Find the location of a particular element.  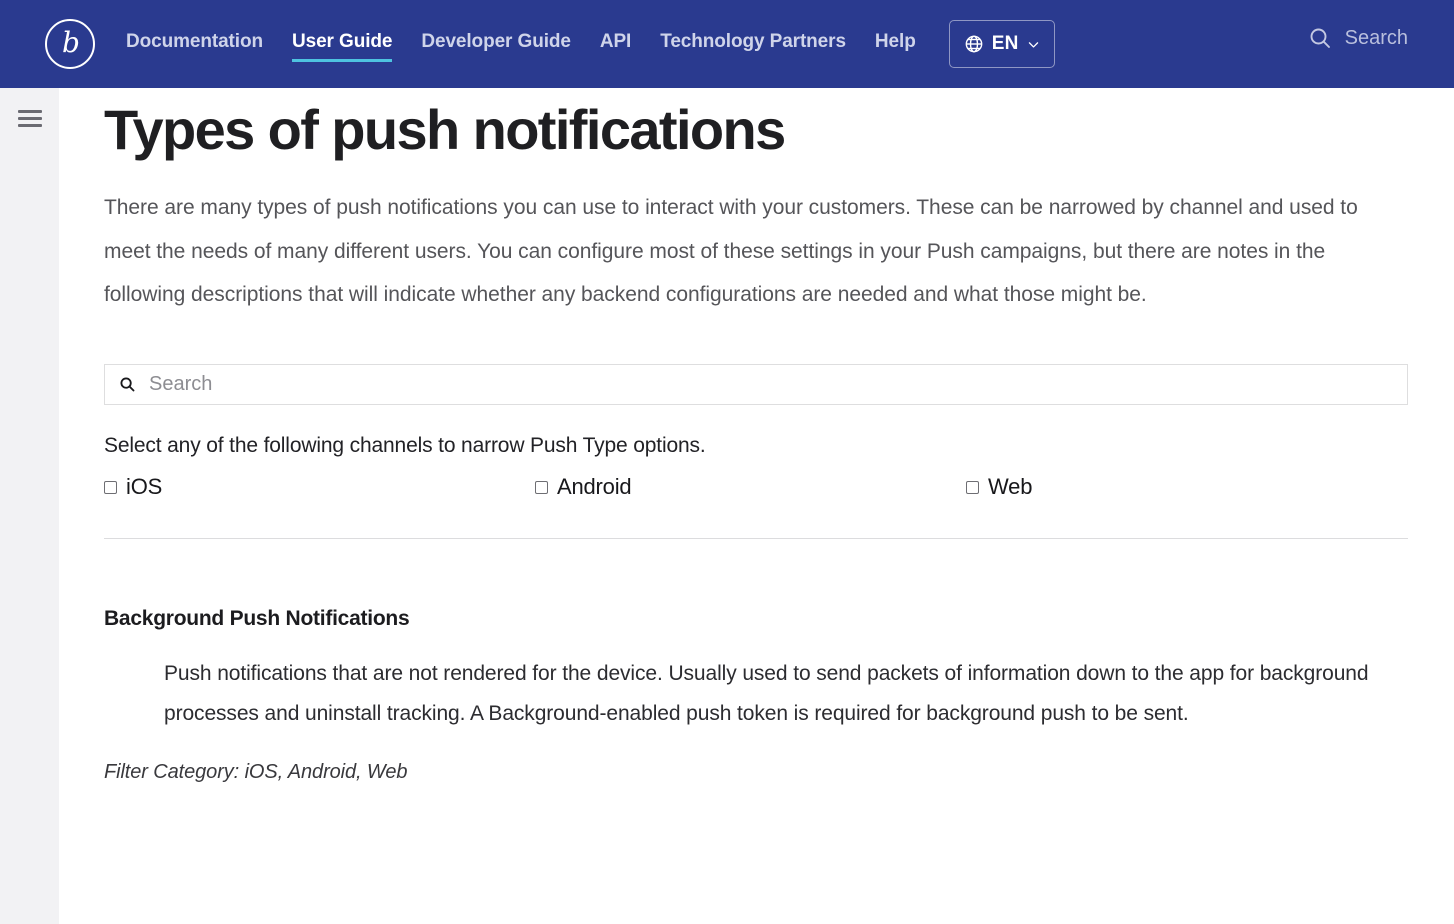

braze-logo: b is located at coordinates (70, 44).